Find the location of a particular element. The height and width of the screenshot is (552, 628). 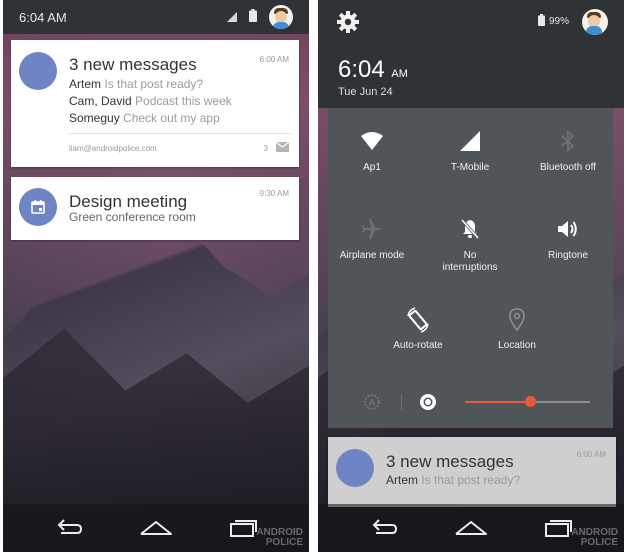

auto-brightness-icon: A is located at coordinates (372, 402).